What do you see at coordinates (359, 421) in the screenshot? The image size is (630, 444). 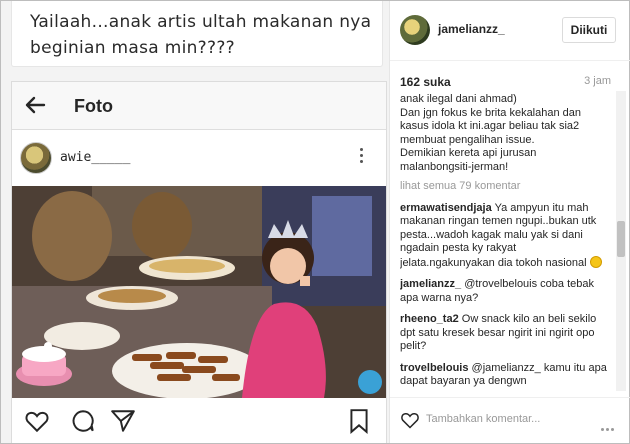 I see `bookmark-icon` at bounding box center [359, 421].